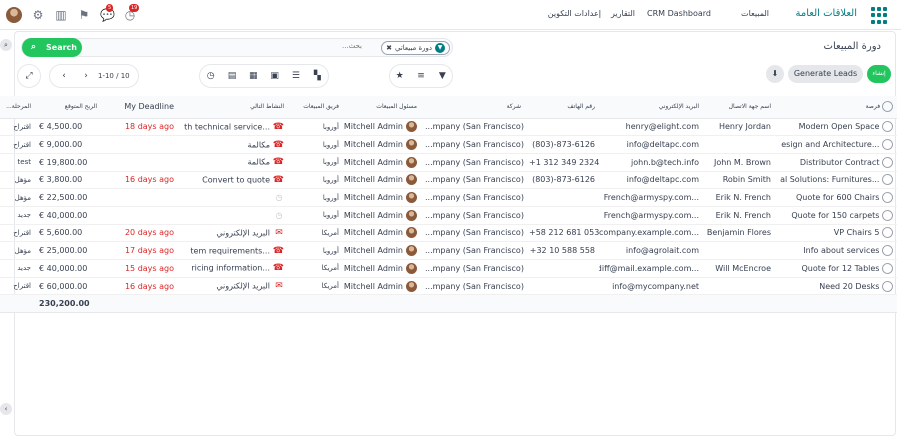 Image resolution: width=901 pixels, height=436 pixels. I want to click on col-opportunity: فرصة, so click(836, 107).